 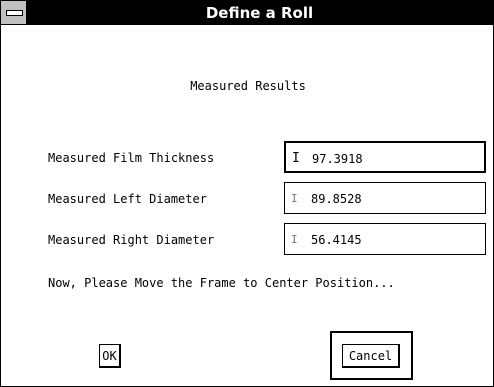 I want to click on right-diameter-value: 56.4145, so click(x=336, y=240).